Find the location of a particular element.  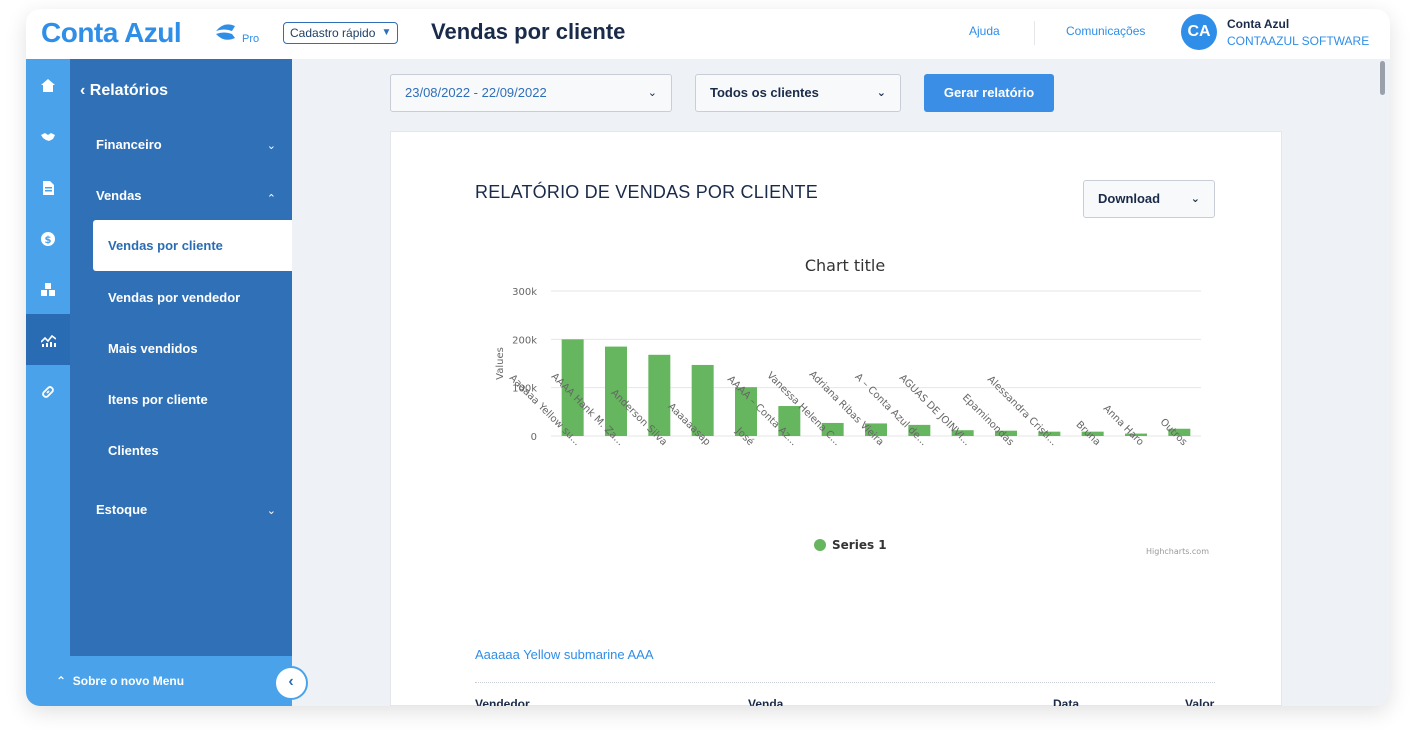

sidebar-item-clientes: Clientes is located at coordinates (133, 450).